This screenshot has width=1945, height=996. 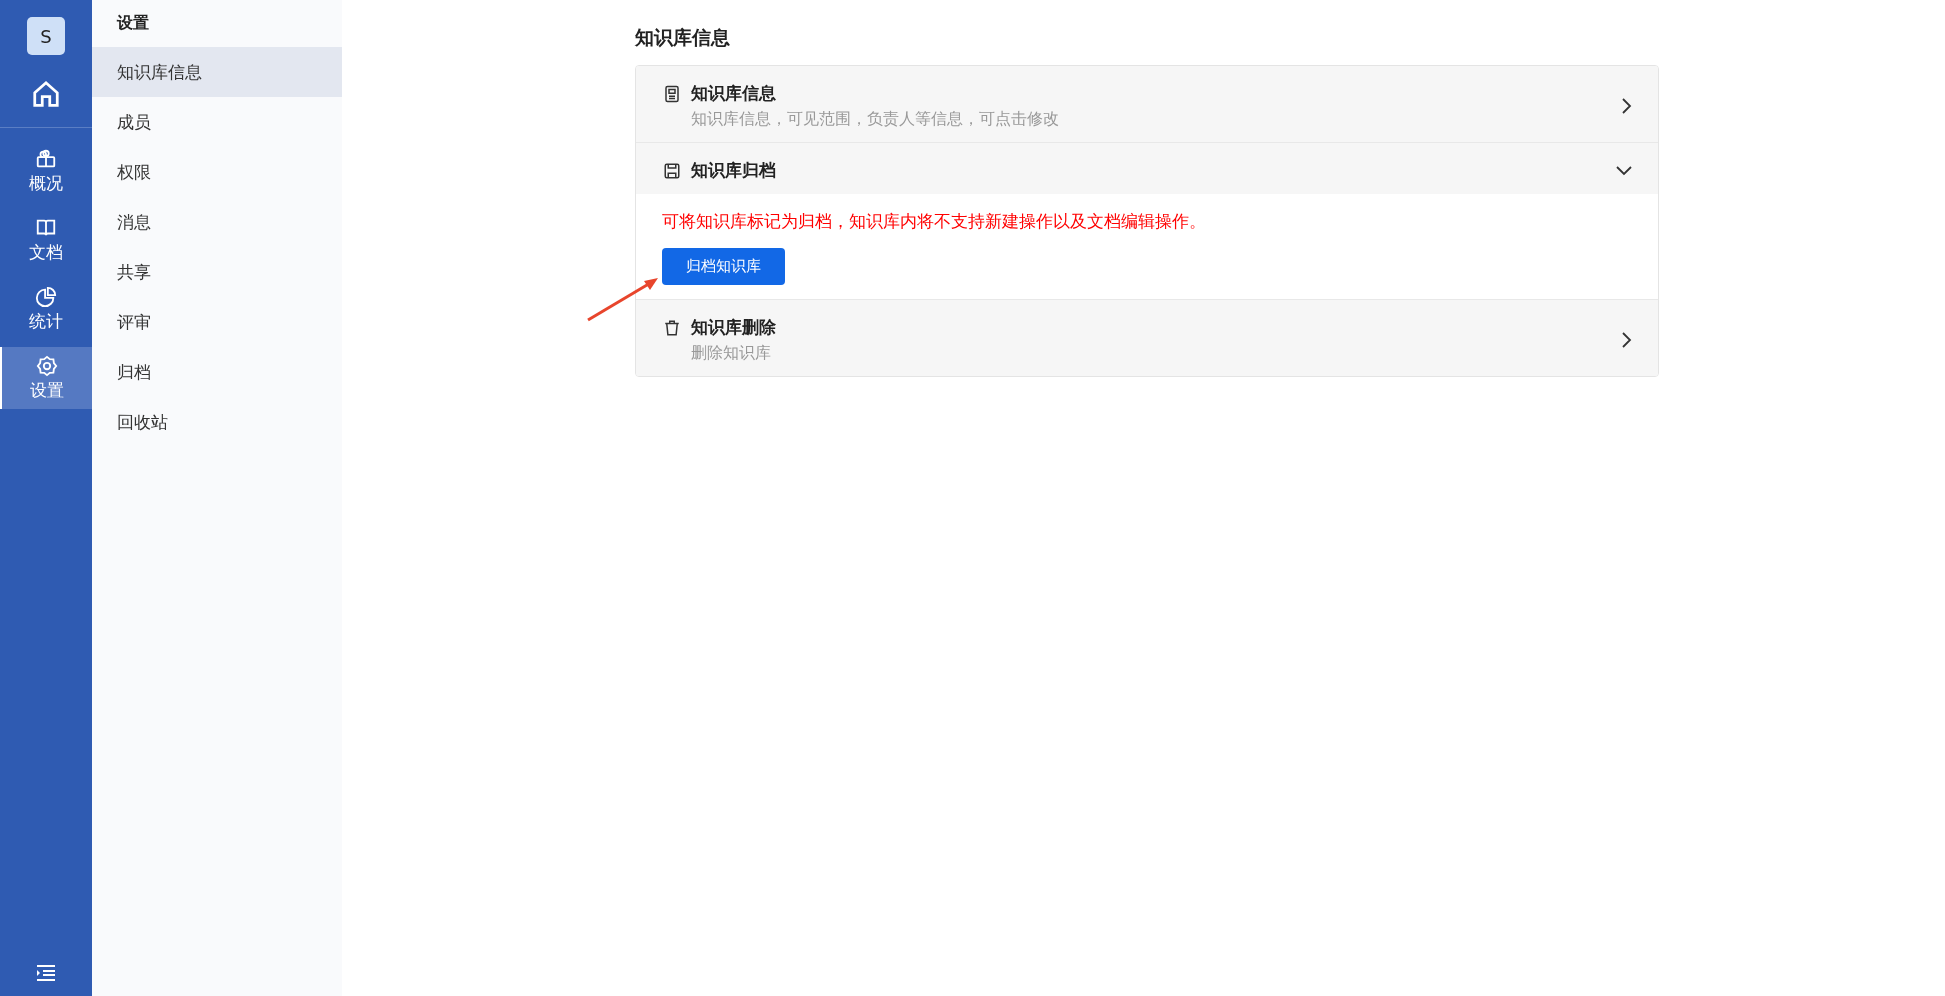 I want to click on section-title: 知识库信息, so click(x=734, y=93).